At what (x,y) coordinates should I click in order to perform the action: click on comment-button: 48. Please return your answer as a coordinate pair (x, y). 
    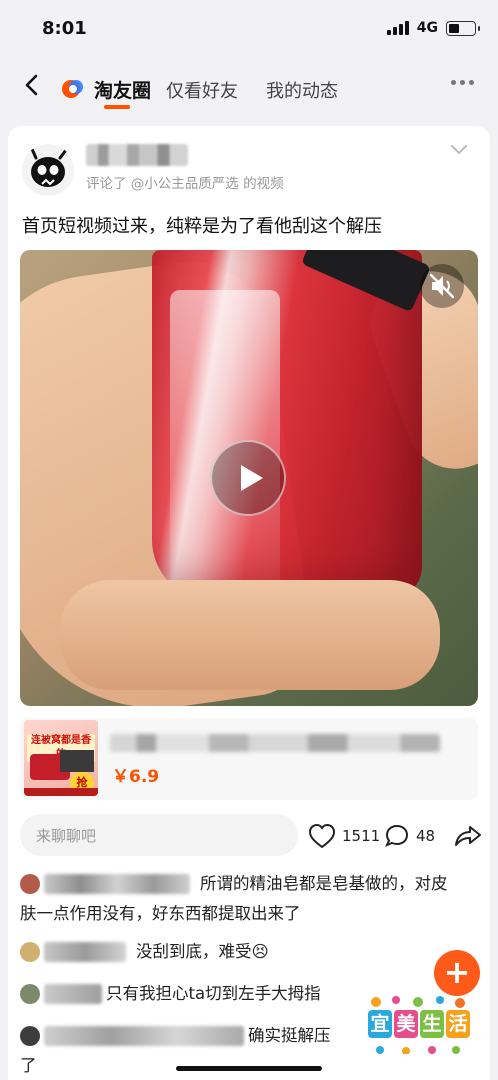
    Looking at the image, I should click on (409, 836).